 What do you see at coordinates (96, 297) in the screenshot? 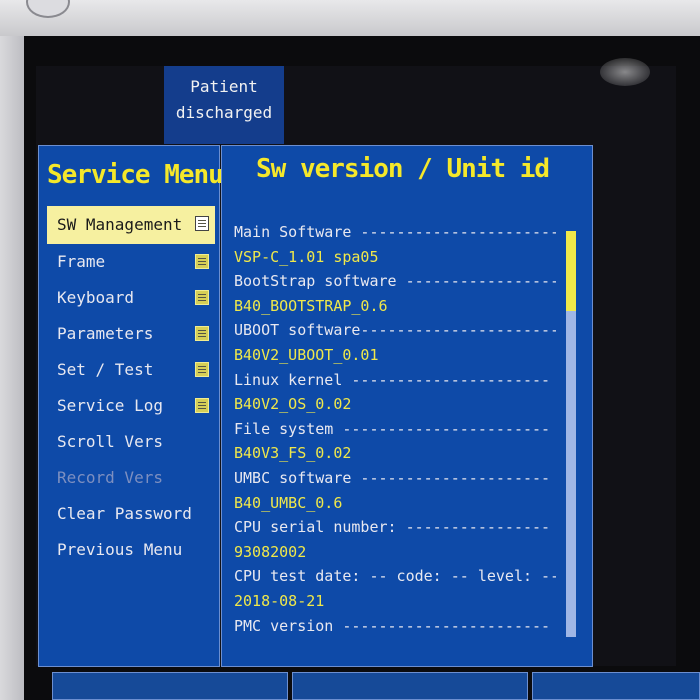
I see `menu-item-label: Keyboard` at bounding box center [96, 297].